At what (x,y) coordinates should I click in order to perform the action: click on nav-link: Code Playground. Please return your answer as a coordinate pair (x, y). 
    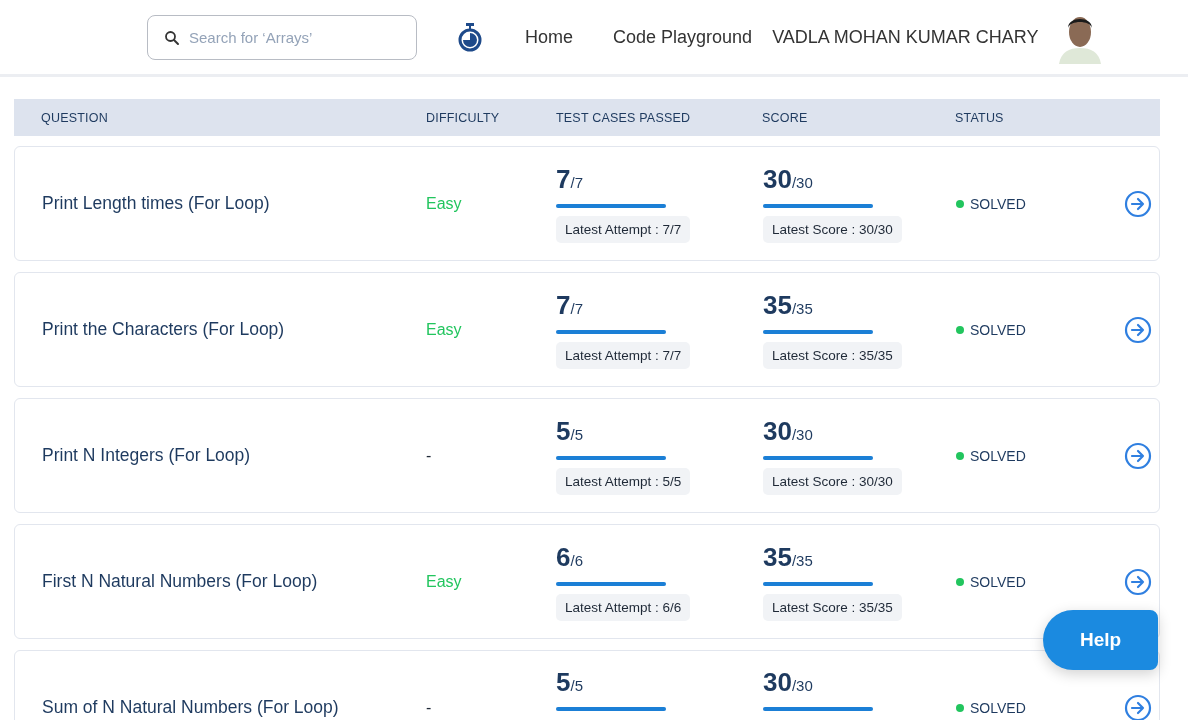
    Looking at the image, I should click on (683, 37).